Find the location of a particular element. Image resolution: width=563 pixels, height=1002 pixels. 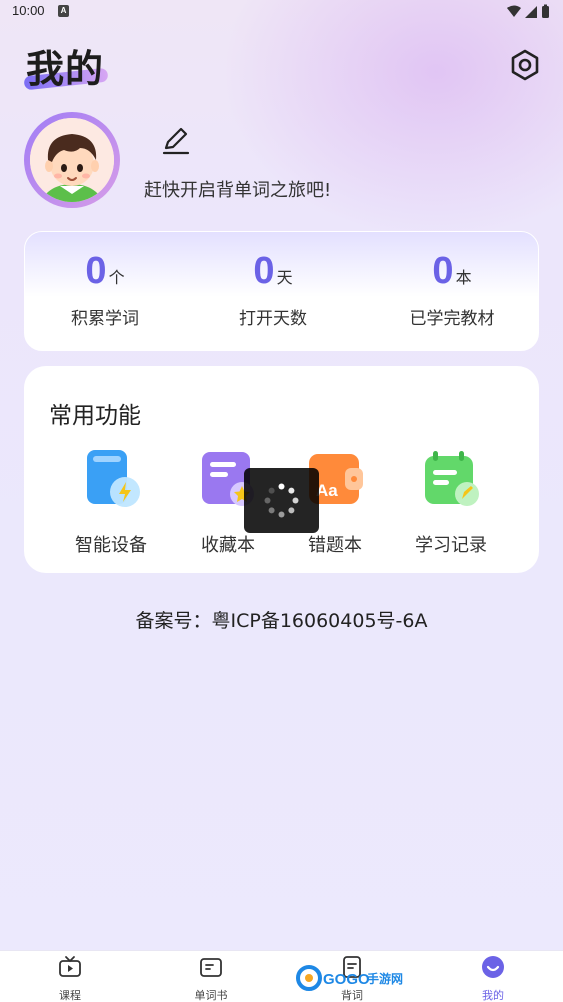

watermark-logo: GOGO 手游网 is located at coordinates (349, 978).